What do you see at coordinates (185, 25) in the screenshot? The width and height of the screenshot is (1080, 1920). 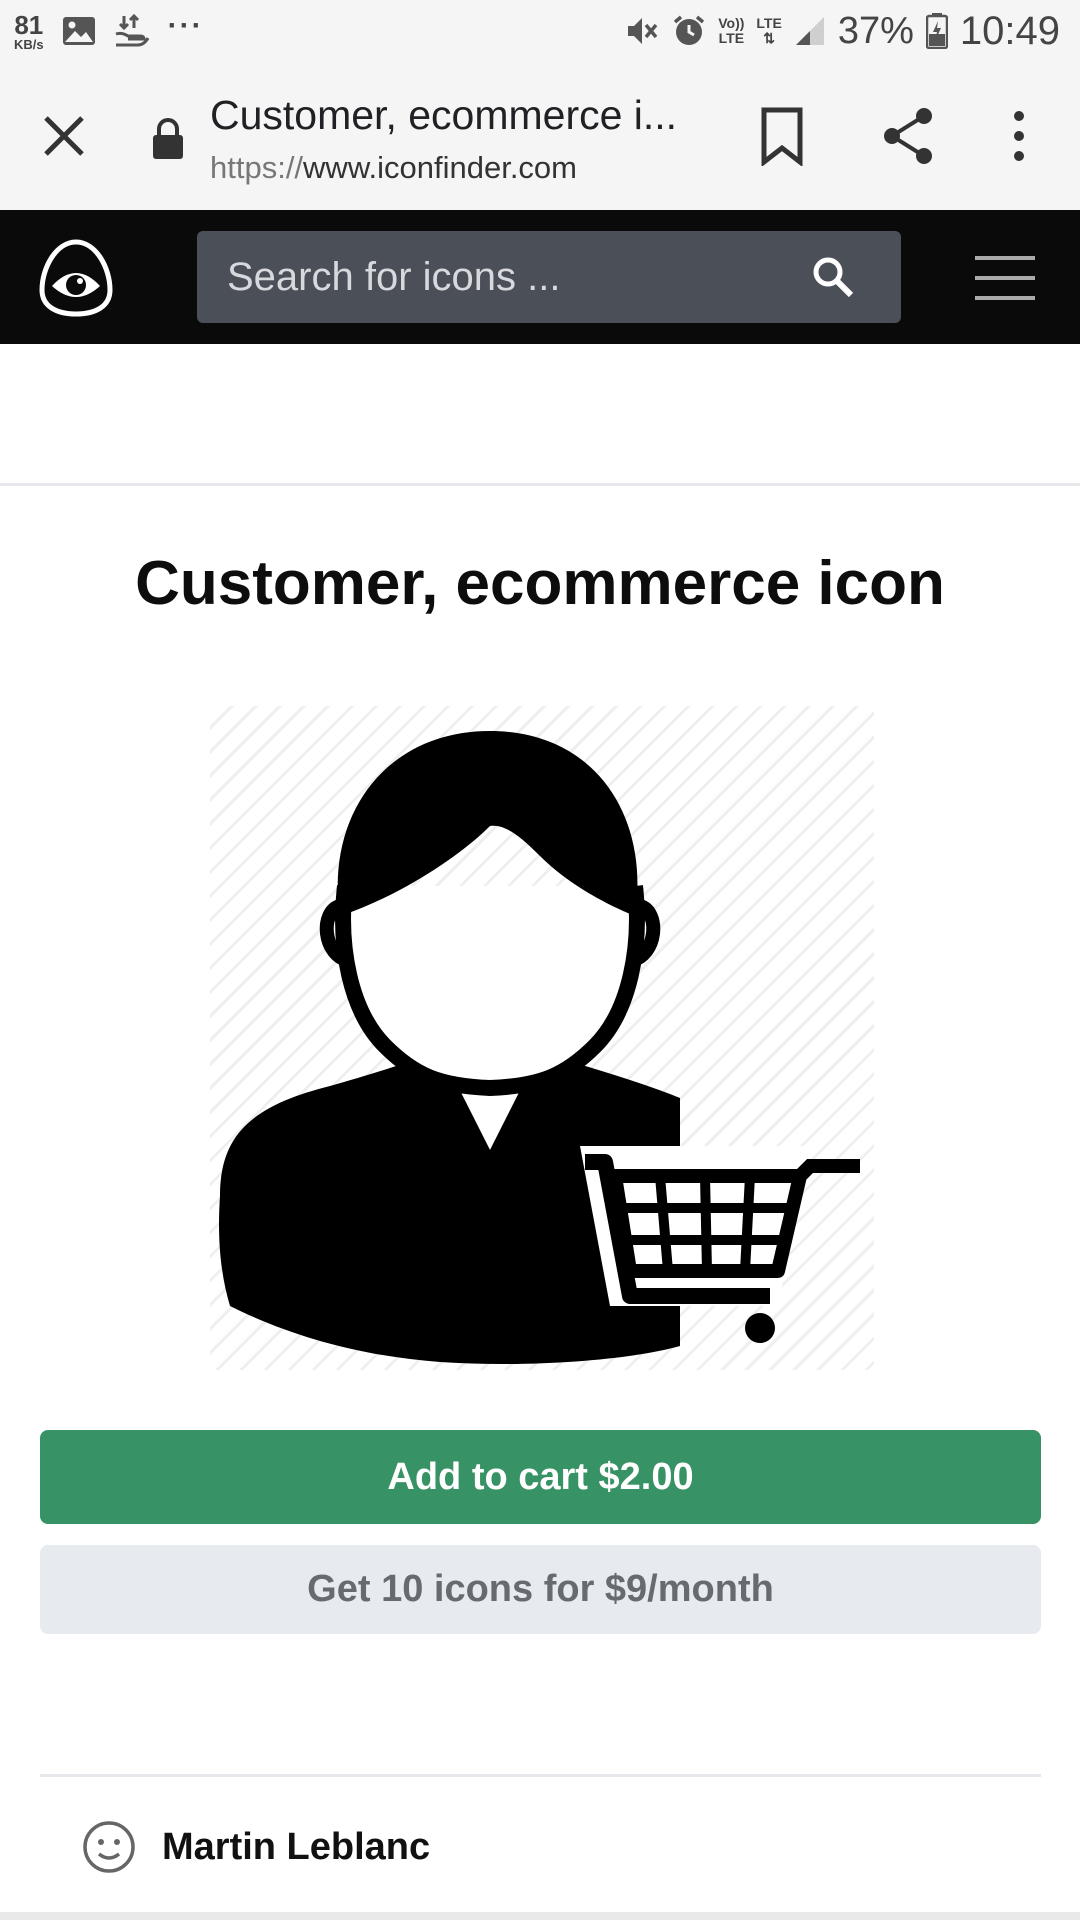 I see `more-notifications: ···` at bounding box center [185, 25].